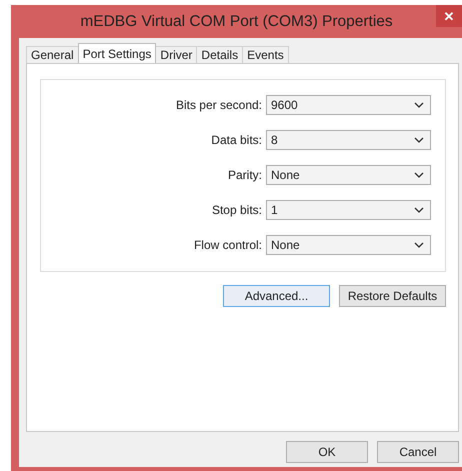 The image size is (462, 471). What do you see at coordinates (52, 54) in the screenshot?
I see `tab: General` at bounding box center [52, 54].